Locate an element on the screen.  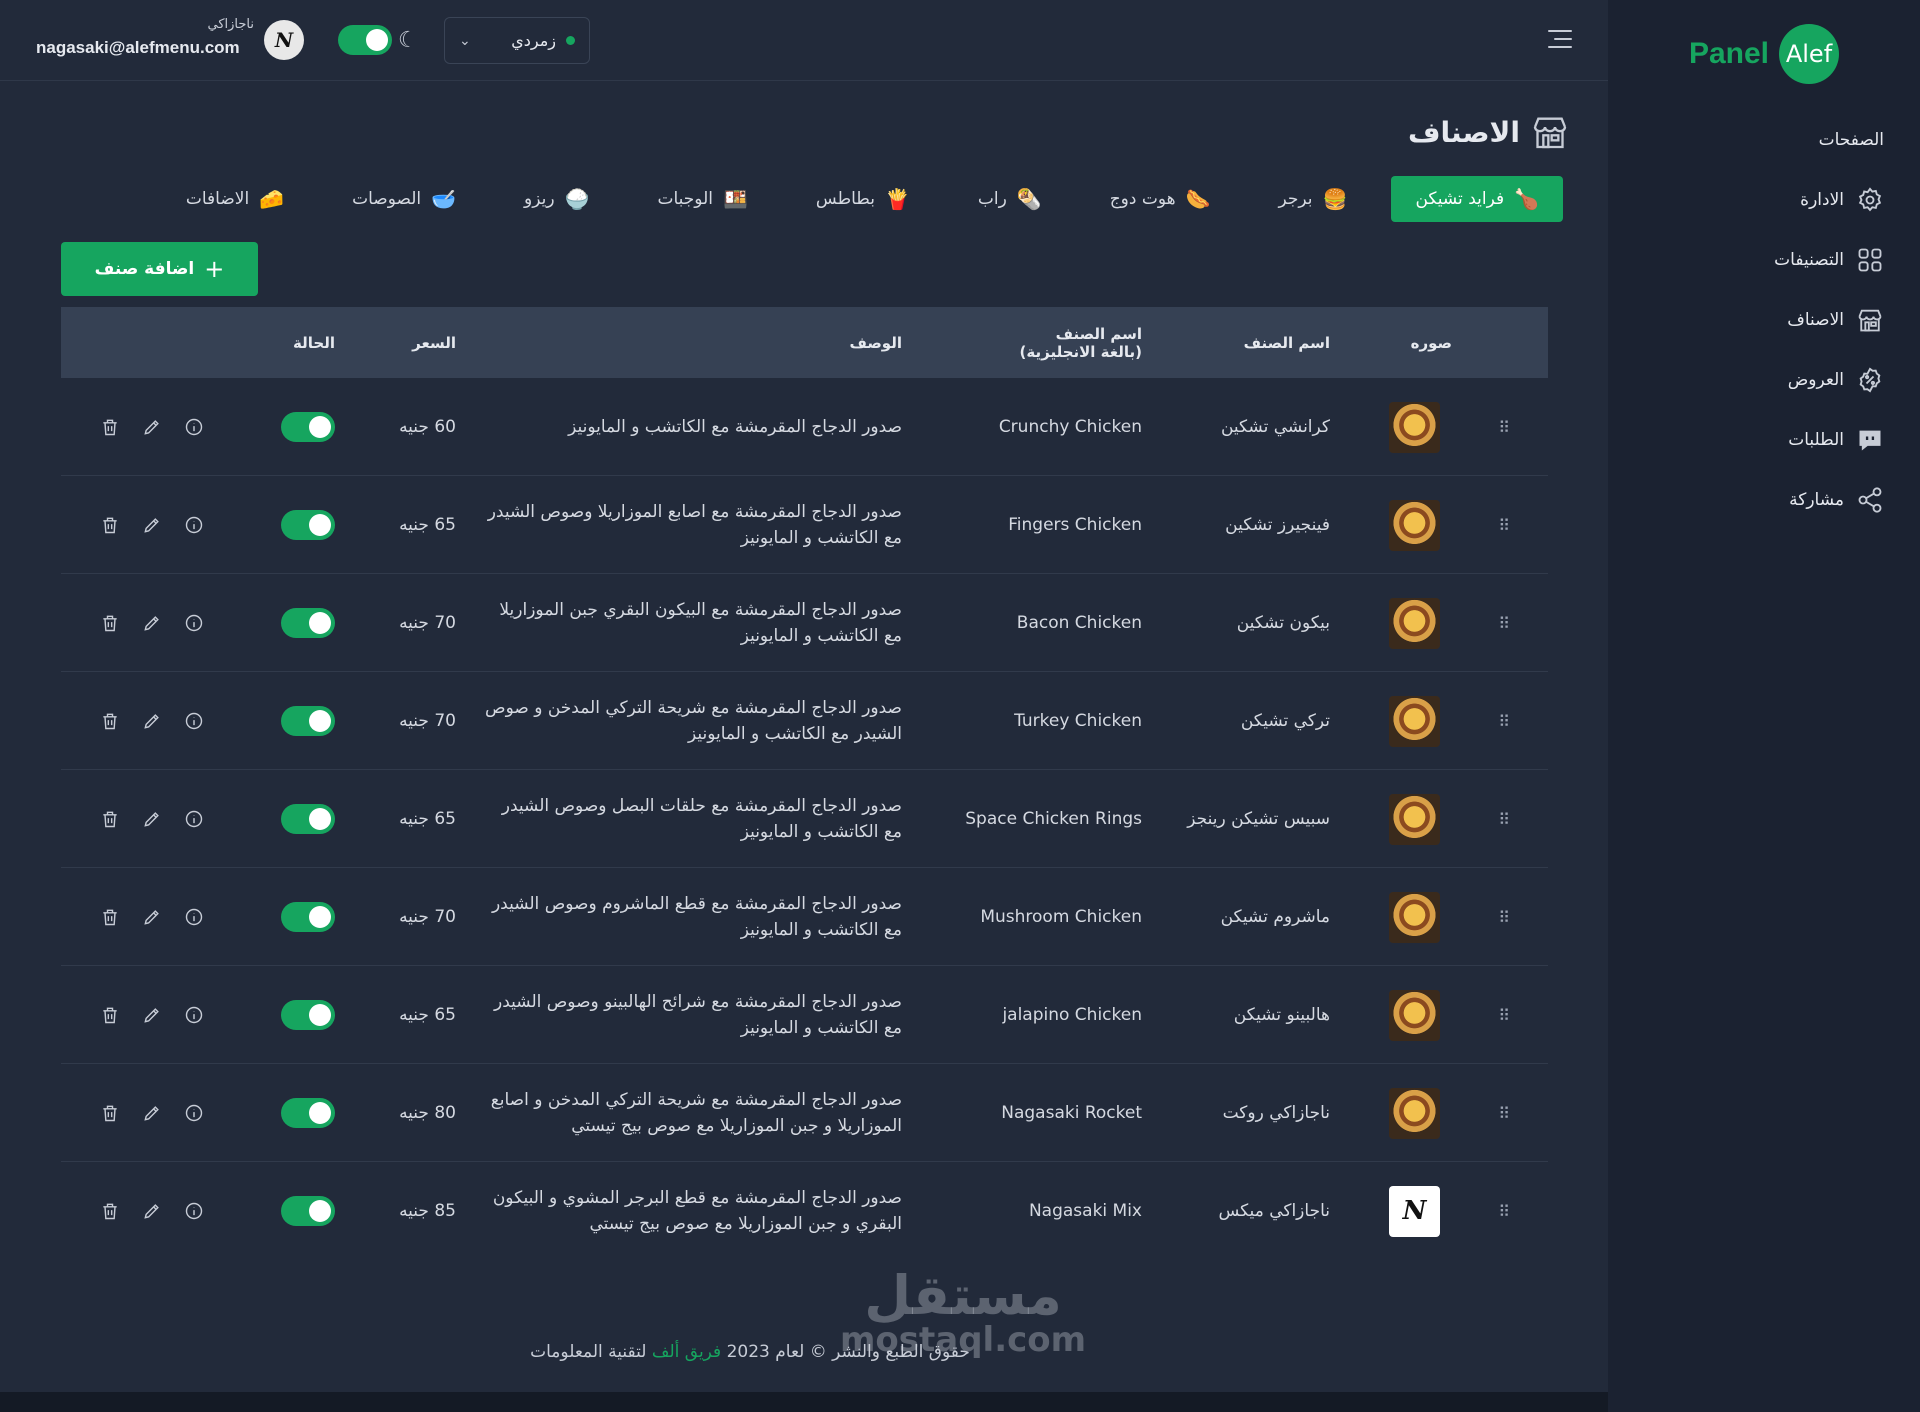
tab-fried-chicken: 🍗 فرايد تشيكن is located at coordinates (1477, 199).